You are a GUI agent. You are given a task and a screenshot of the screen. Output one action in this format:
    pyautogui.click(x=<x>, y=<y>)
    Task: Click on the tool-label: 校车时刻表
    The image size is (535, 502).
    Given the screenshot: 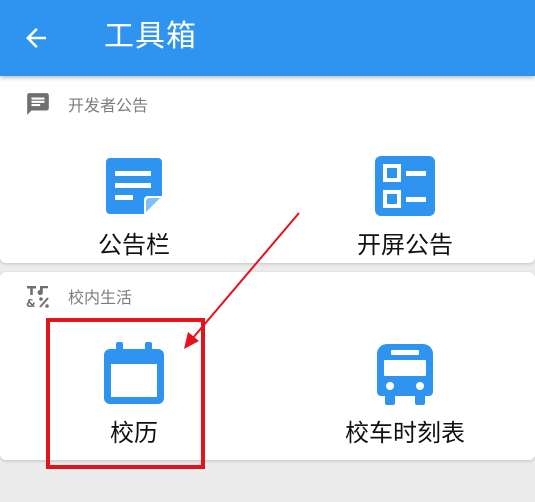 What is the action you would take?
    pyautogui.click(x=405, y=433)
    